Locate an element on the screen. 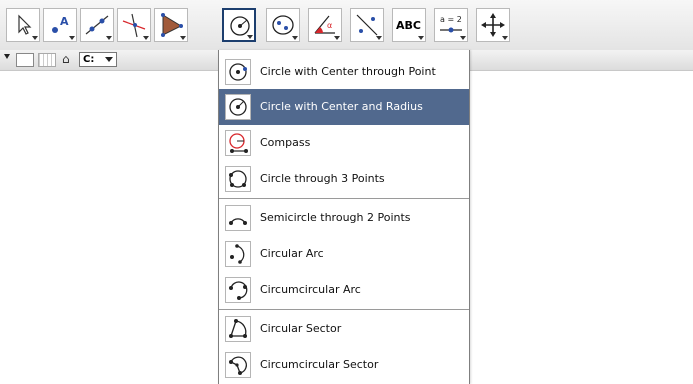 Image resolution: width=693 pixels, height=384 pixels. menu-item-circular-arc: Circular Arc is located at coordinates (344, 254).